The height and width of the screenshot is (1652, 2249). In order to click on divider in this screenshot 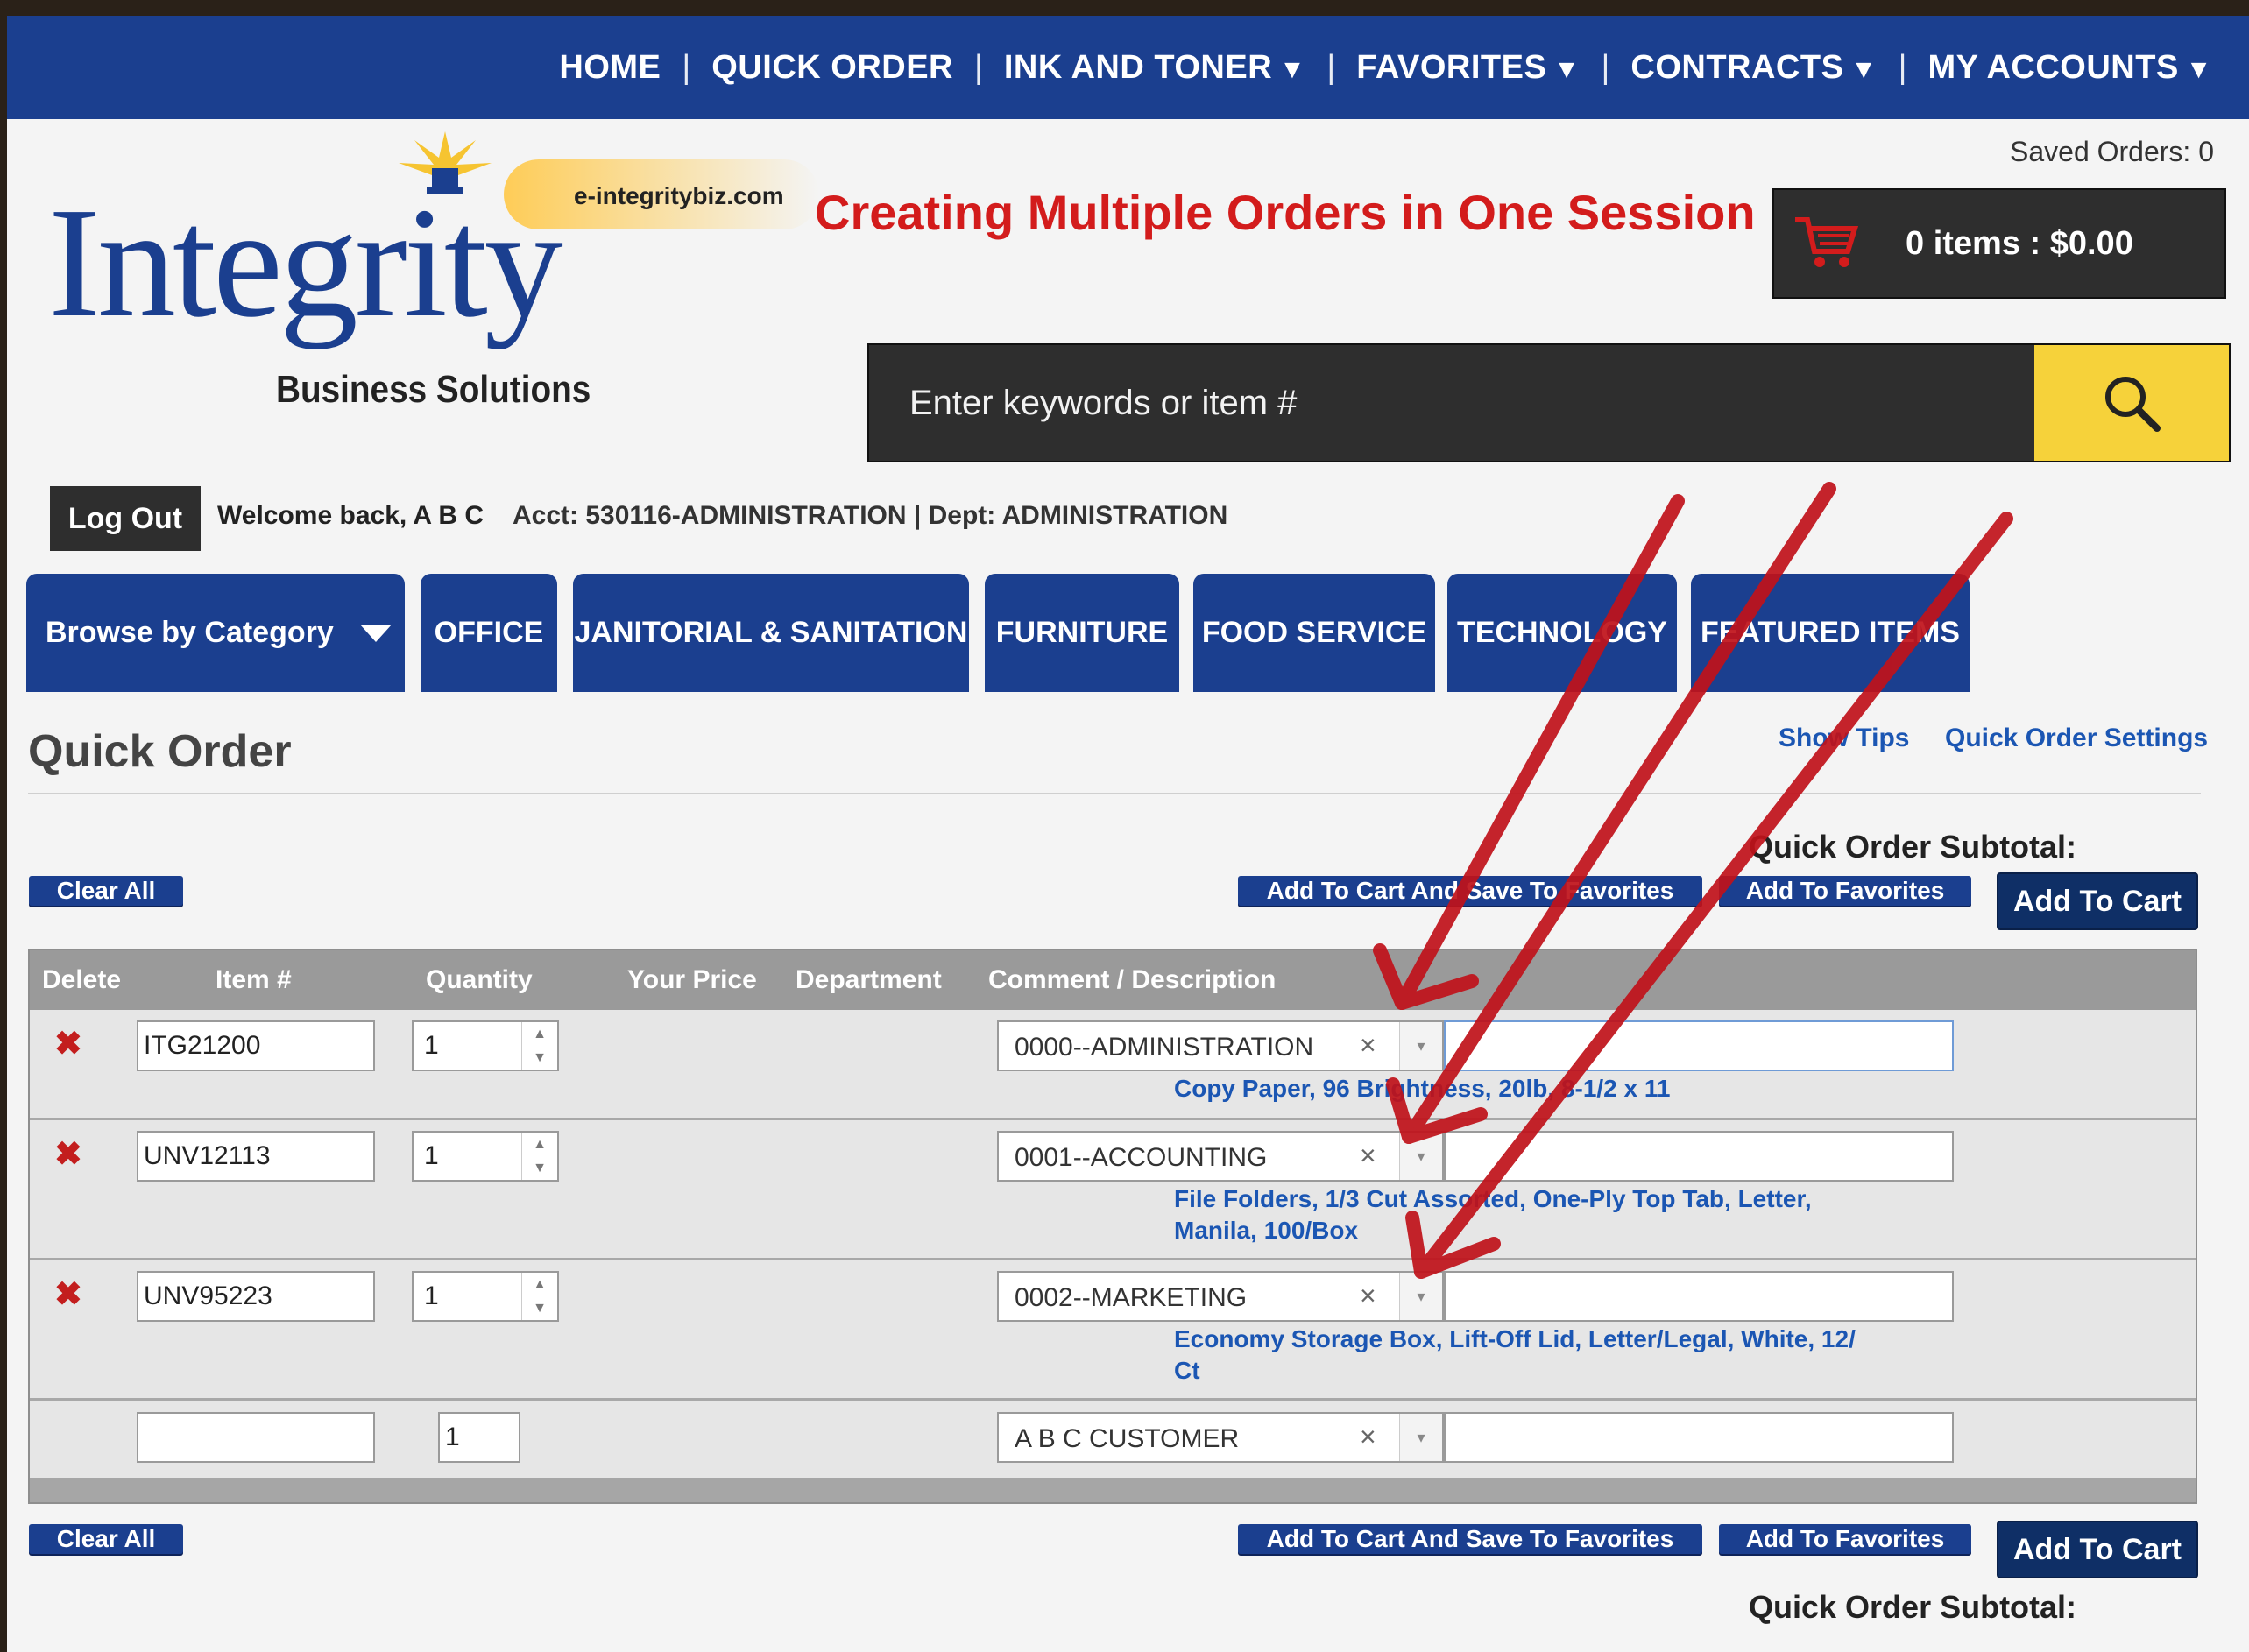, I will do `click(1114, 793)`.